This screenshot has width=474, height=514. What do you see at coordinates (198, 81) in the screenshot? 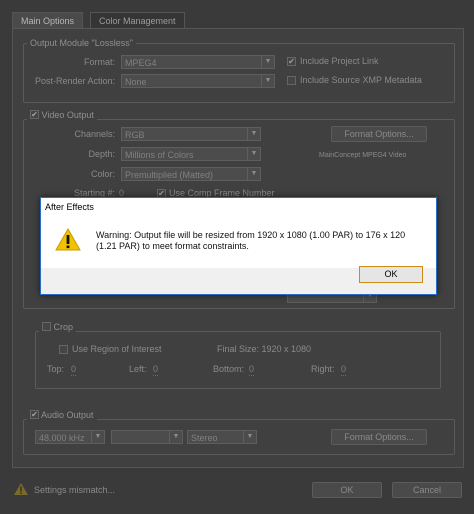
I see `post-render-select: None ▼` at bounding box center [198, 81].